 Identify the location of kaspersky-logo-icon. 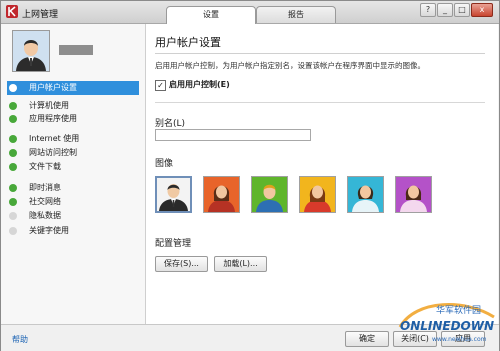
(12, 11).